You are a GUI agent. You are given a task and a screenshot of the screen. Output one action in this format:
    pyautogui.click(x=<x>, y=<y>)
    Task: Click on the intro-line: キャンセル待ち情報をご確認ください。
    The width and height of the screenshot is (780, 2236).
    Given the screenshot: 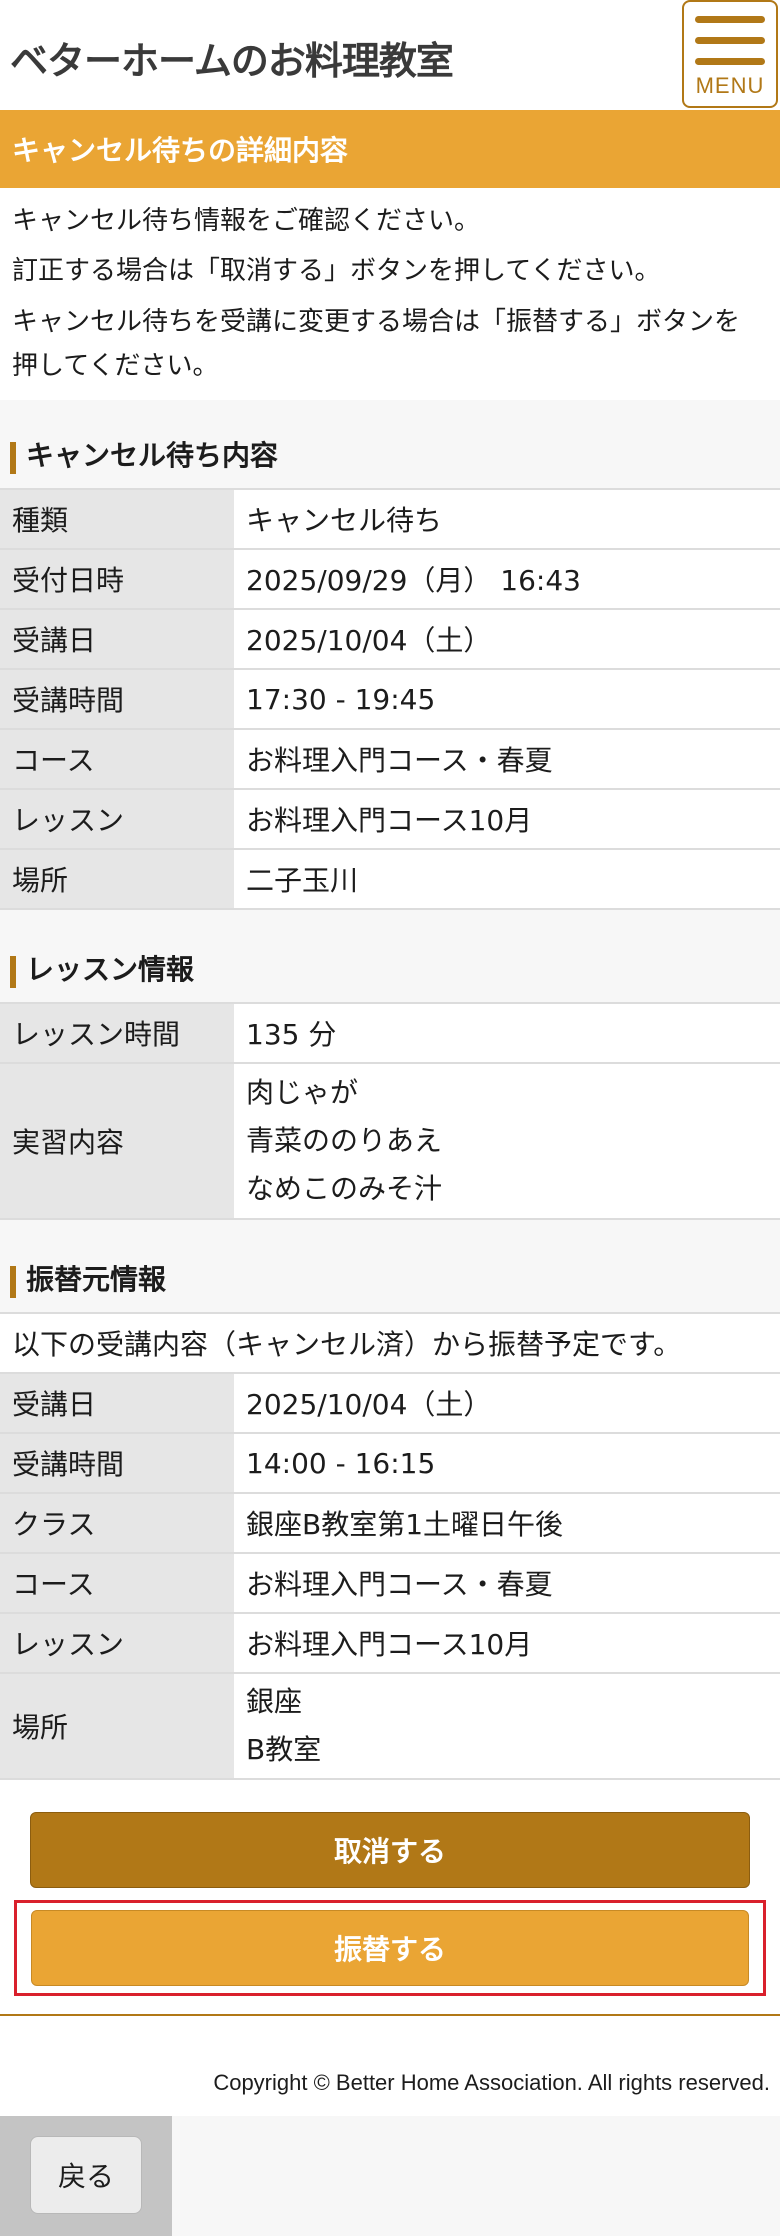 What is the action you would take?
    pyautogui.click(x=246, y=221)
    